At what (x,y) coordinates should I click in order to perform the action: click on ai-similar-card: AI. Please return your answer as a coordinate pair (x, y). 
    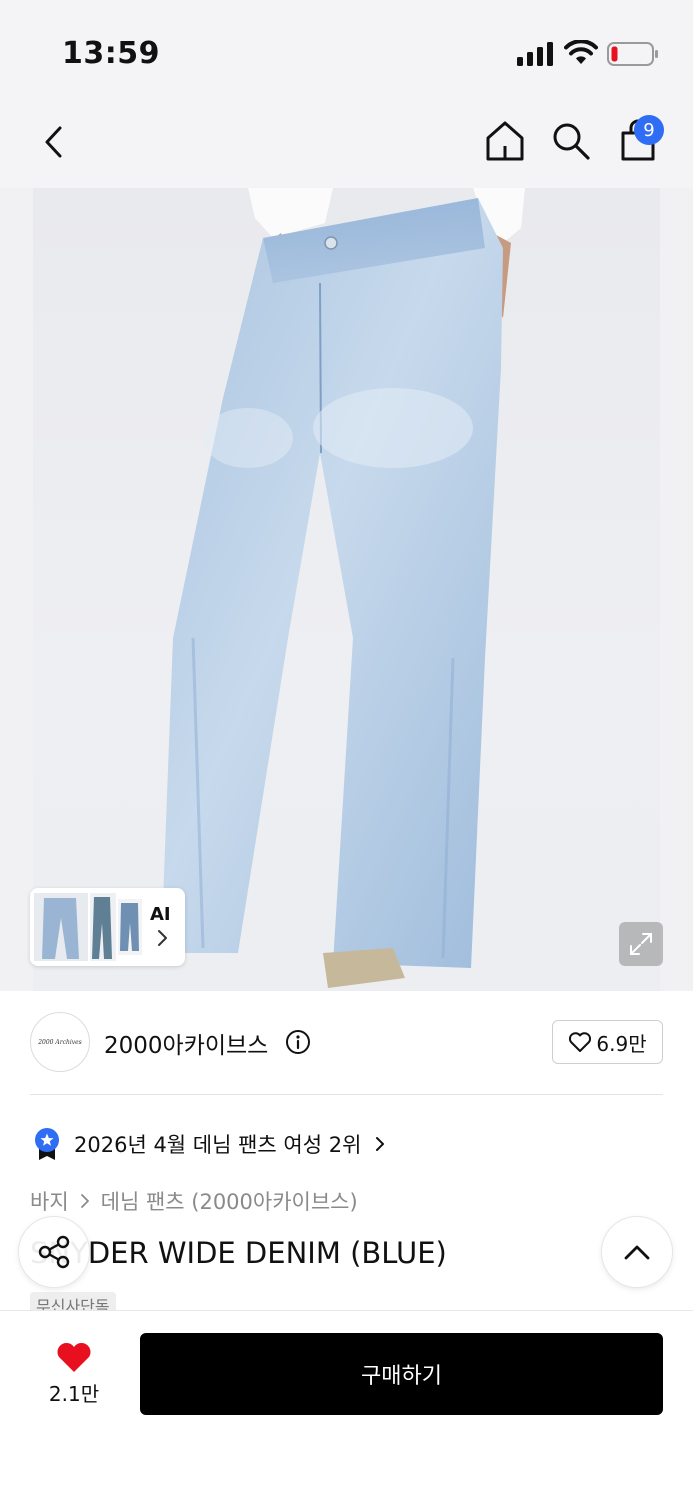
    Looking at the image, I should click on (107, 927).